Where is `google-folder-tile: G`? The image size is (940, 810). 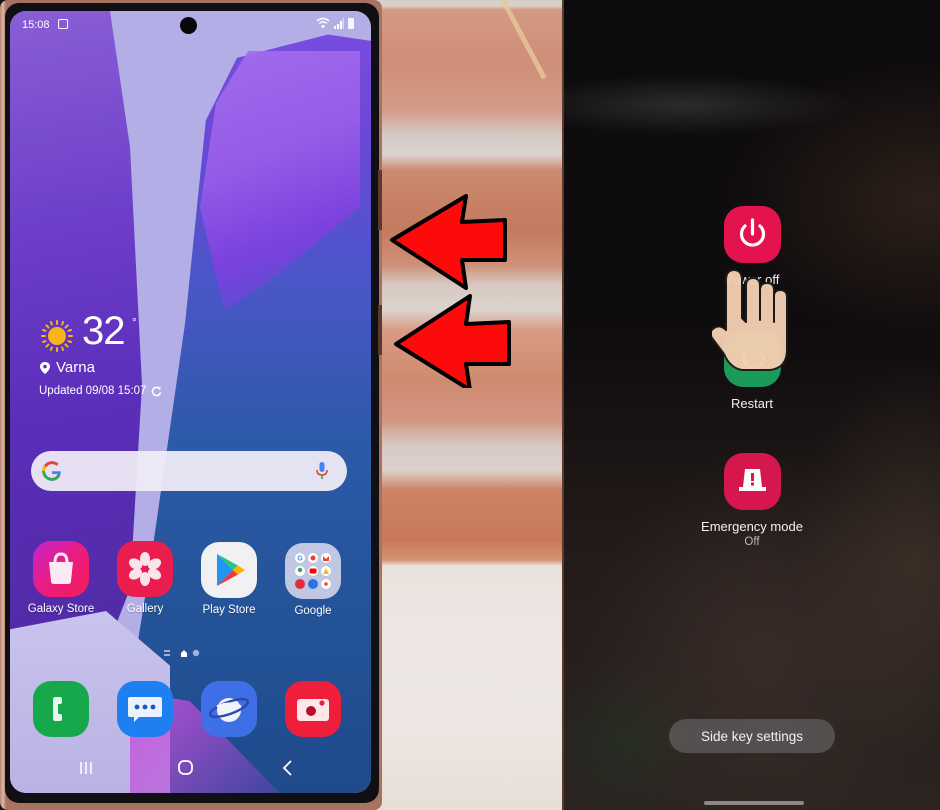
google-folder-tile: G is located at coordinates (313, 571).